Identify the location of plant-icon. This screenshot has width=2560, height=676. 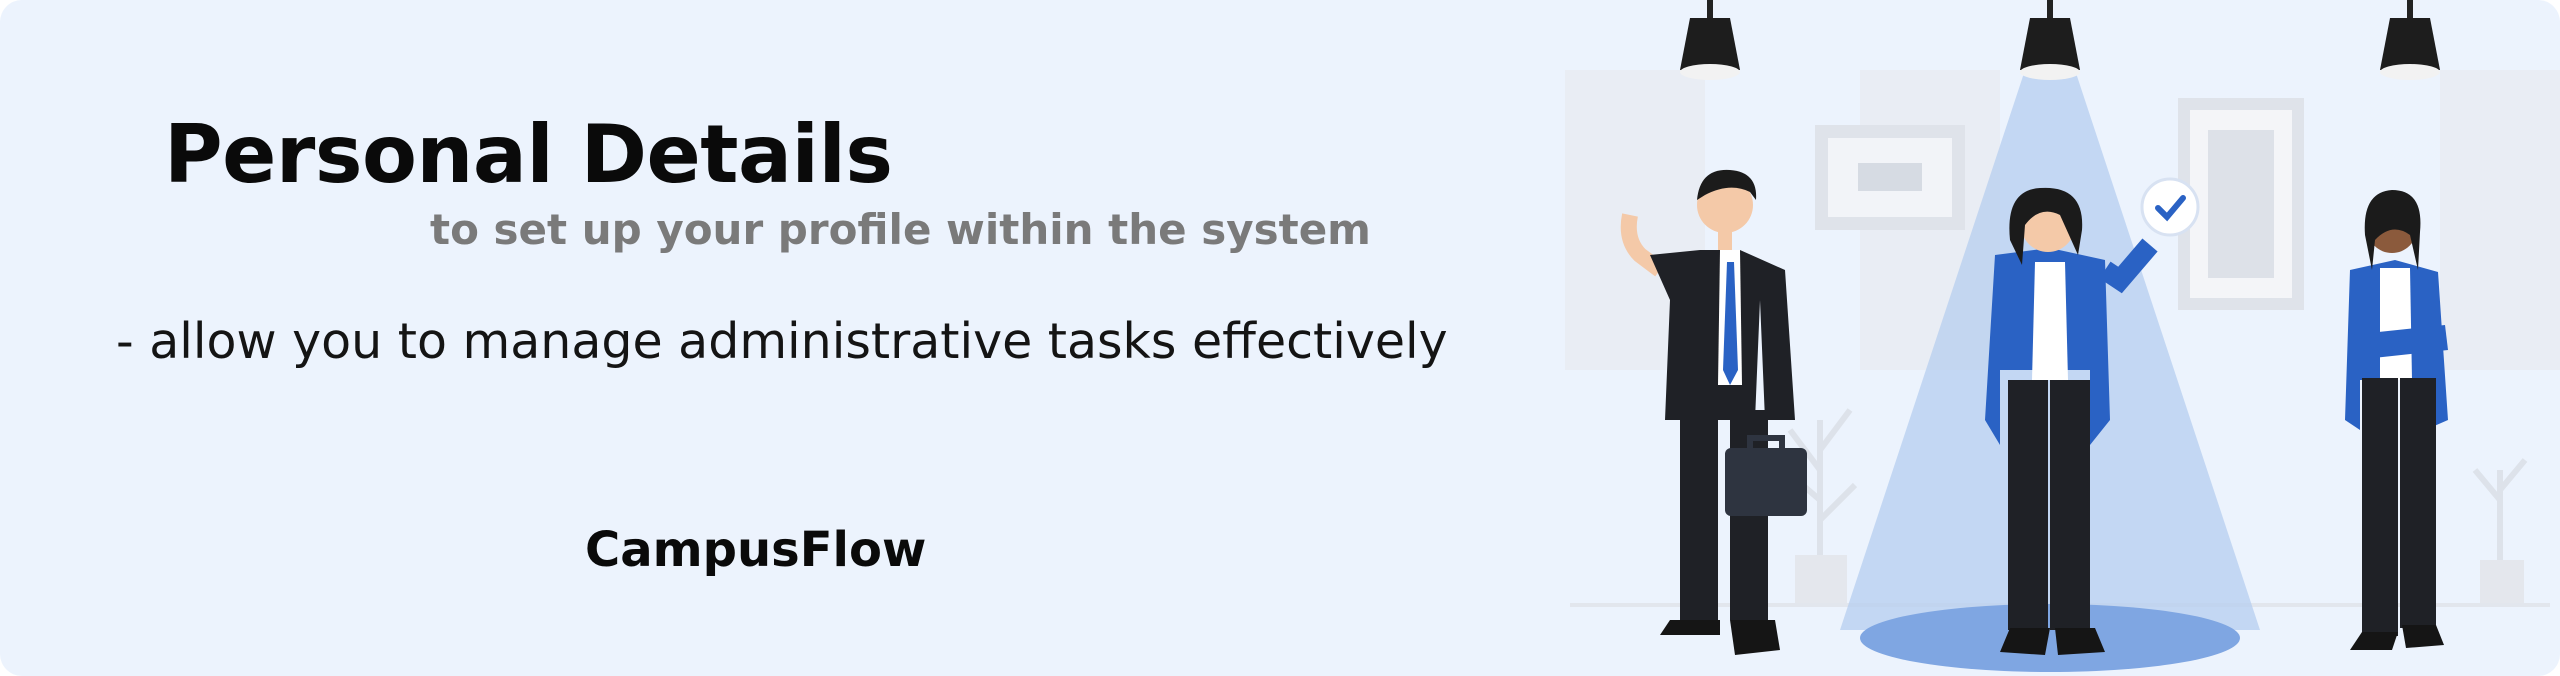
(2500, 531).